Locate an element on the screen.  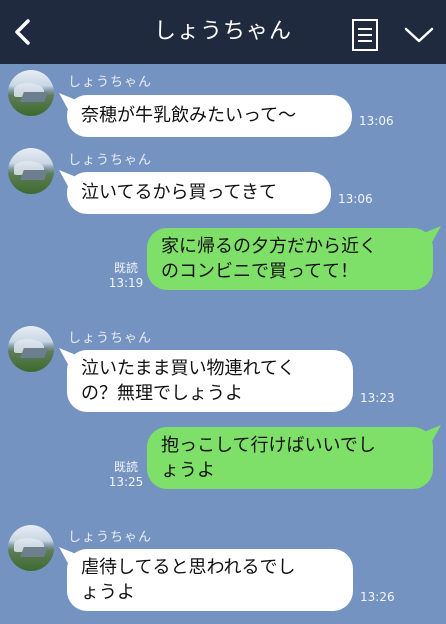
document-list-icon is located at coordinates (365, 35).